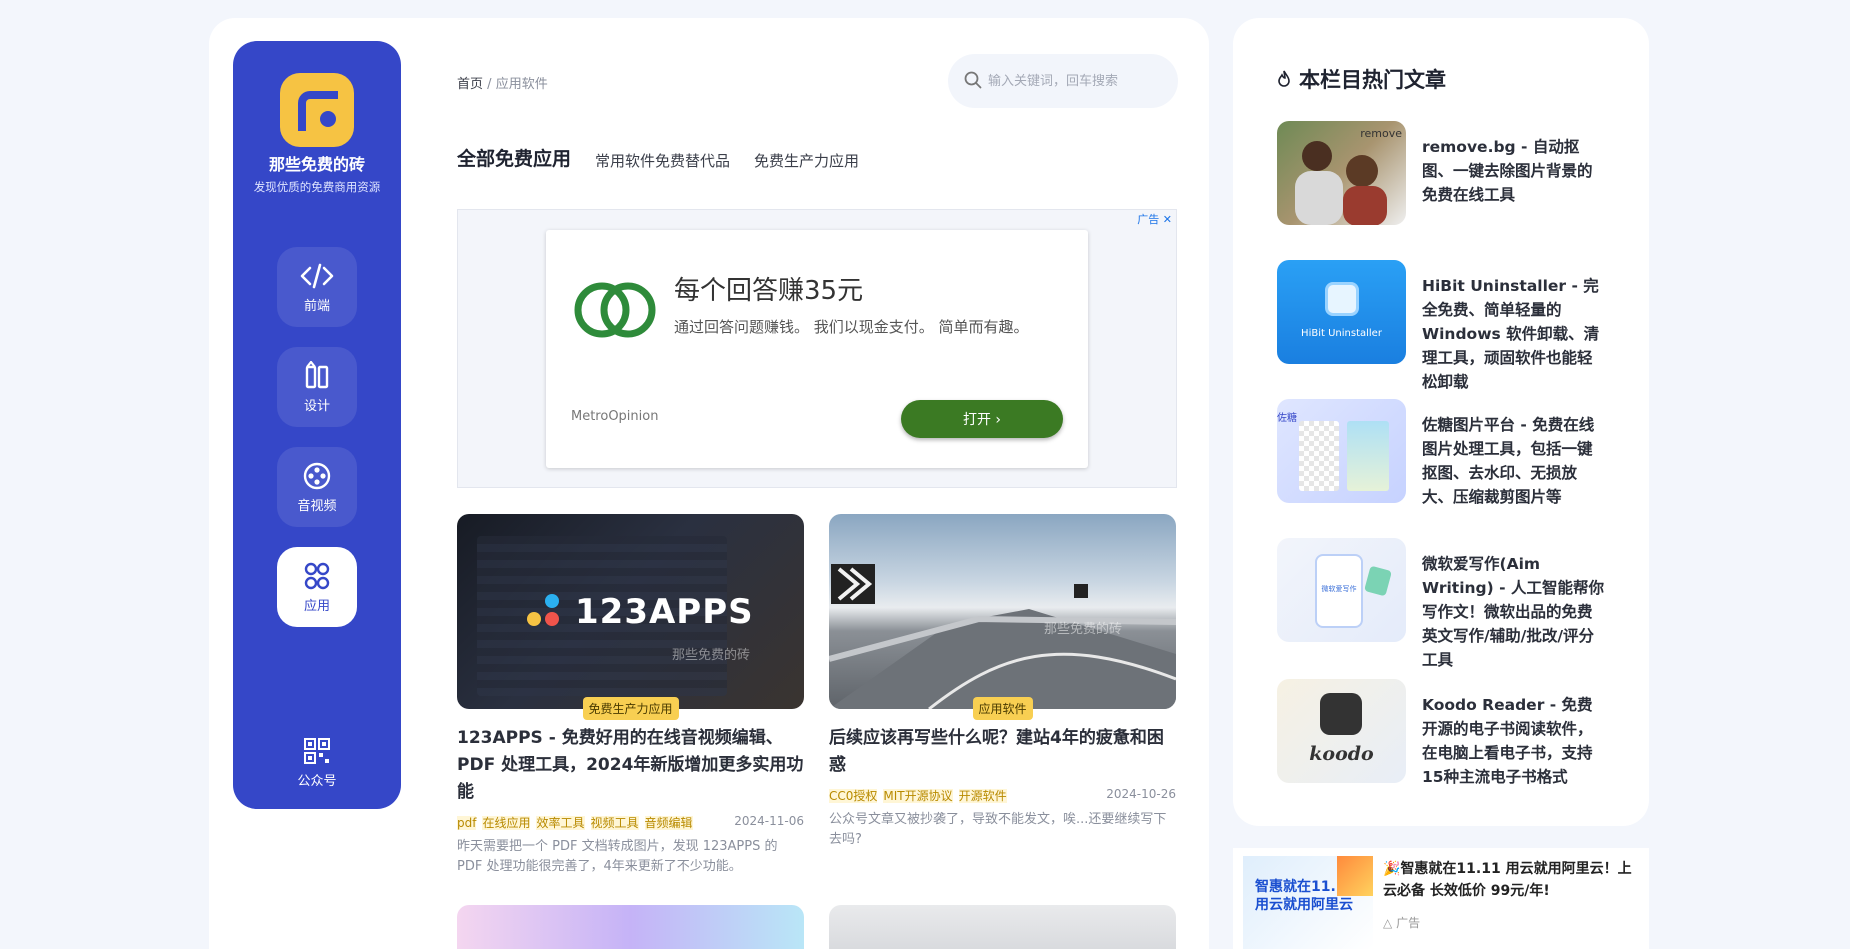  I want to click on site-name: 那些免费的砖, so click(317, 163).